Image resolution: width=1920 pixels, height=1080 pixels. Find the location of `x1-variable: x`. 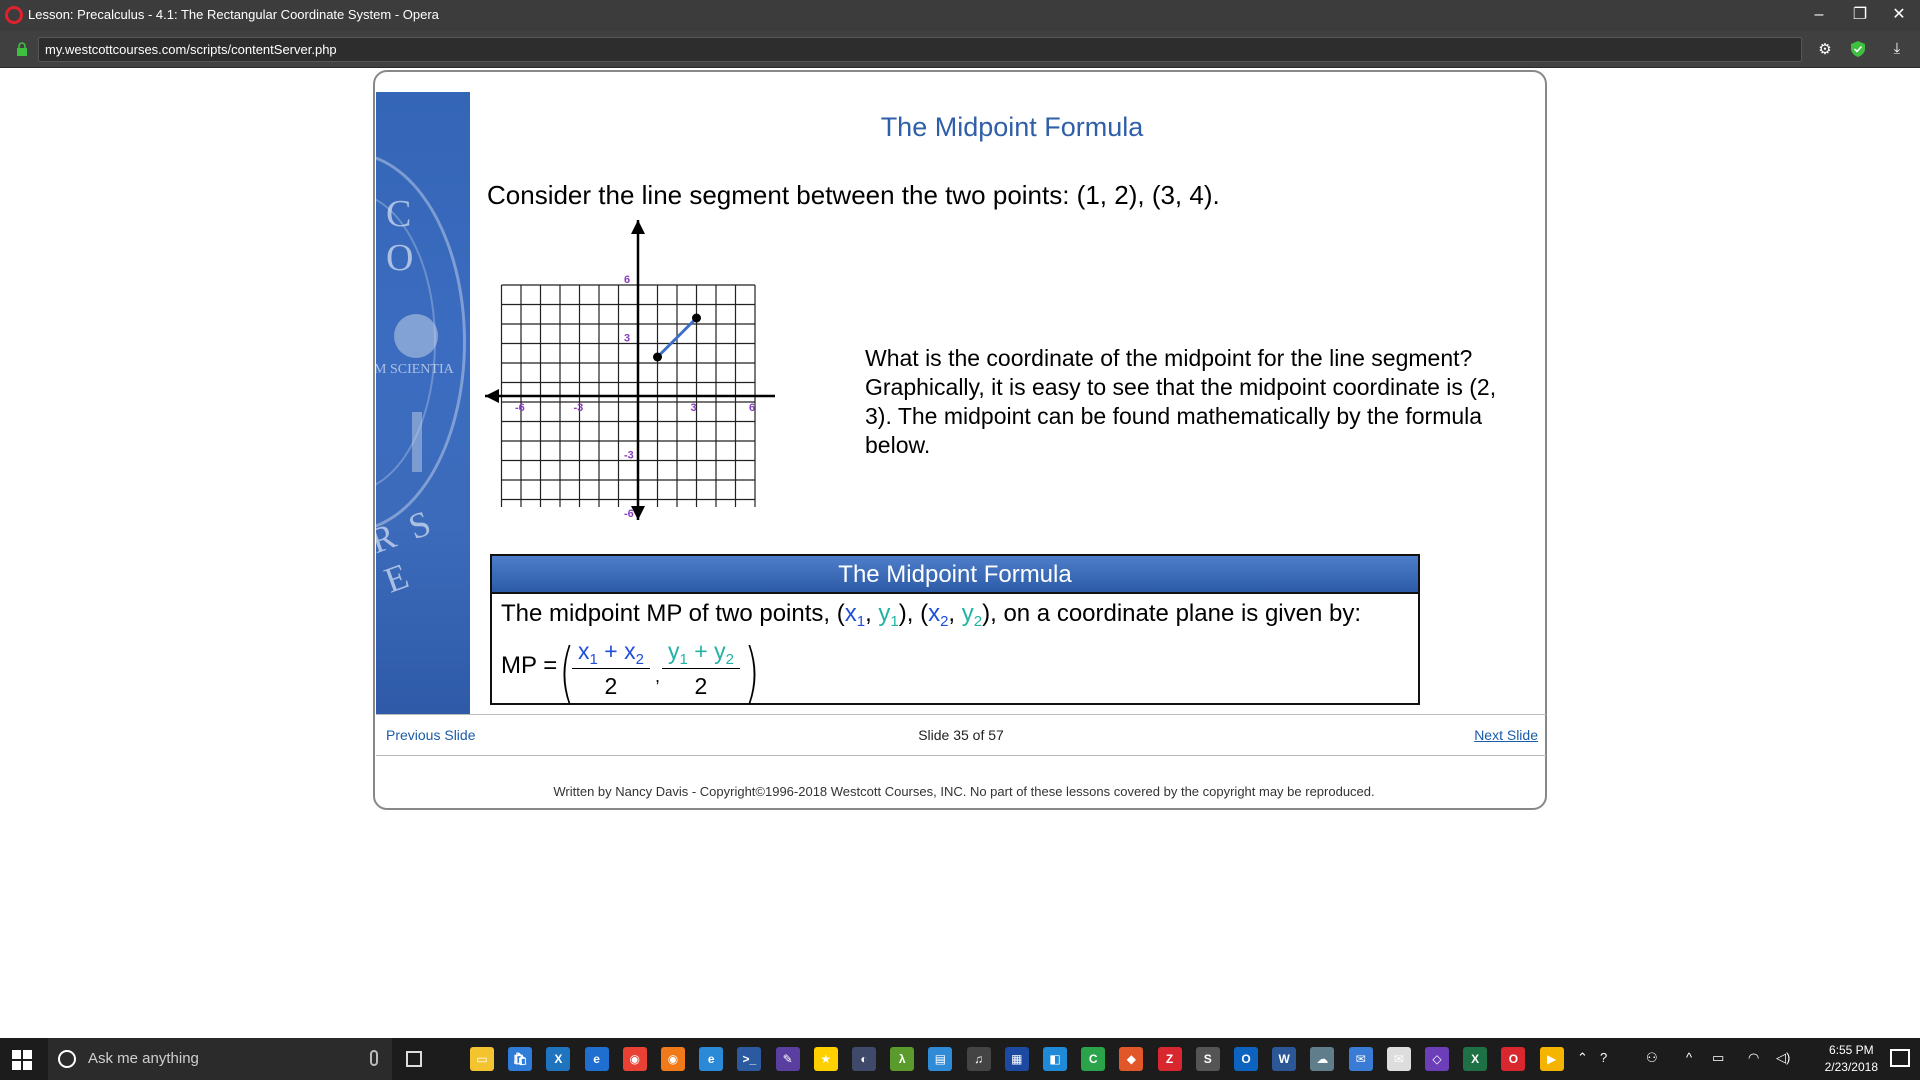

x1-variable: x is located at coordinates (850, 613).